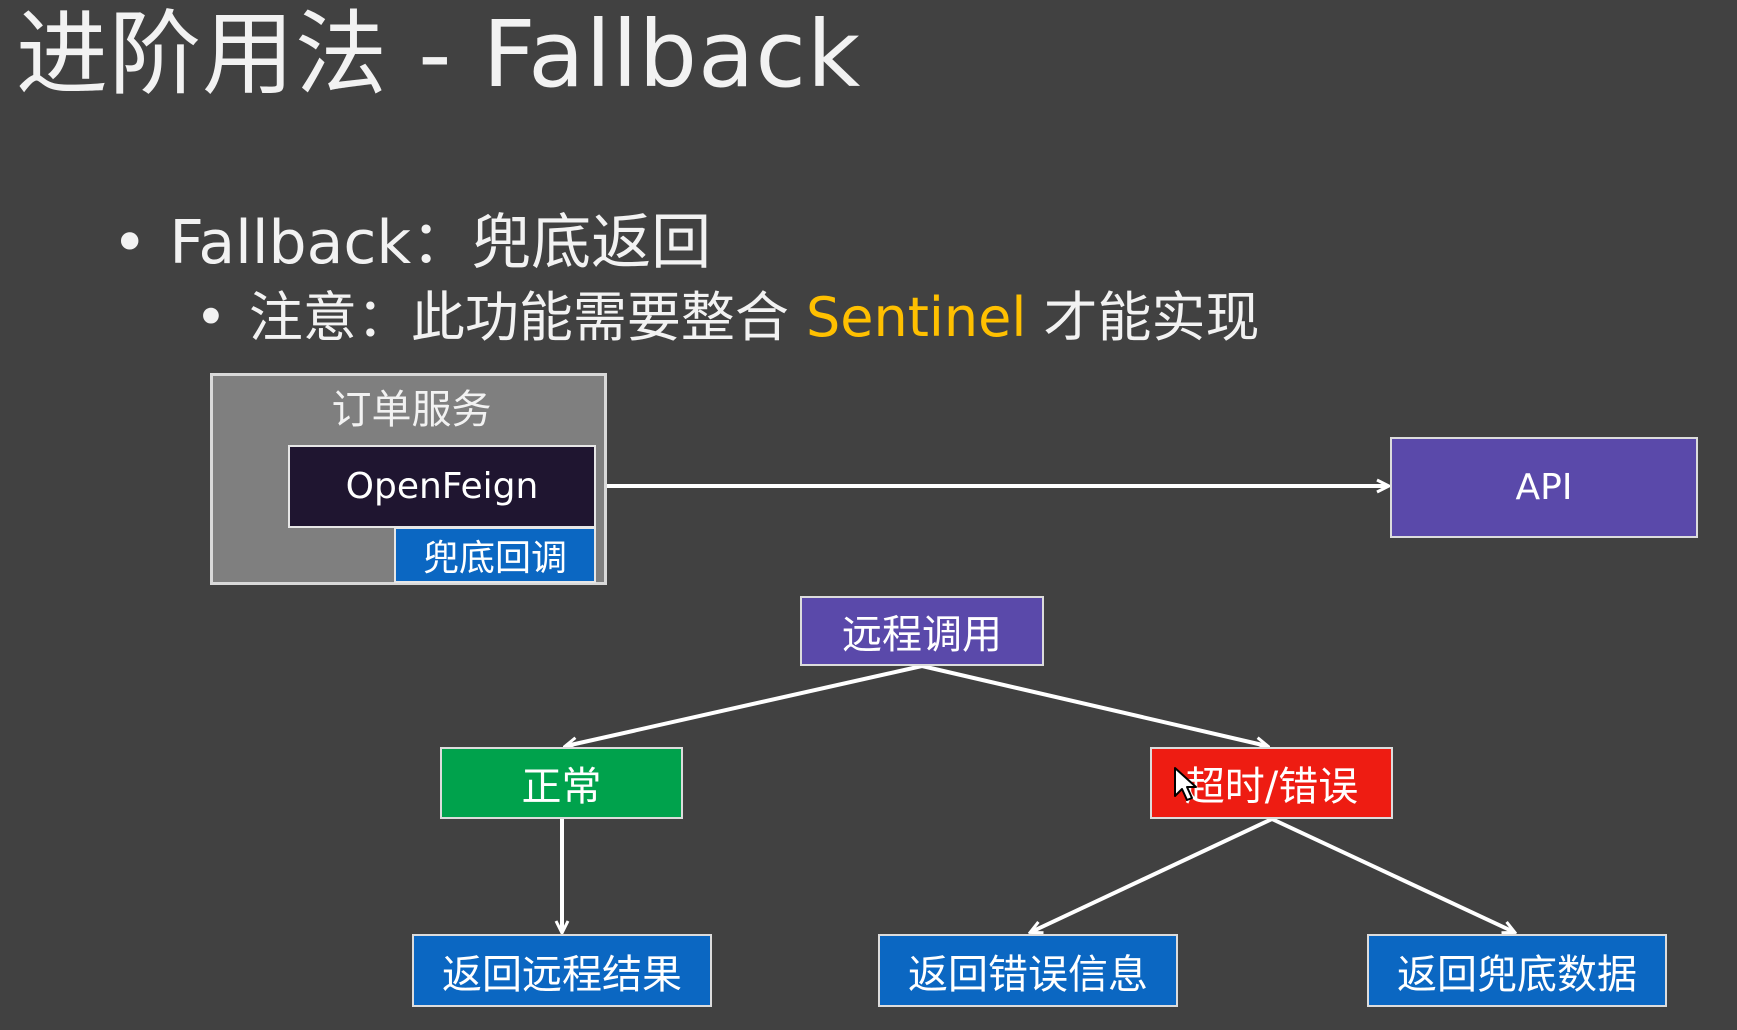 The height and width of the screenshot is (1030, 1737). Describe the element at coordinates (561, 783) in the screenshot. I see `normal-box: 正常` at that location.